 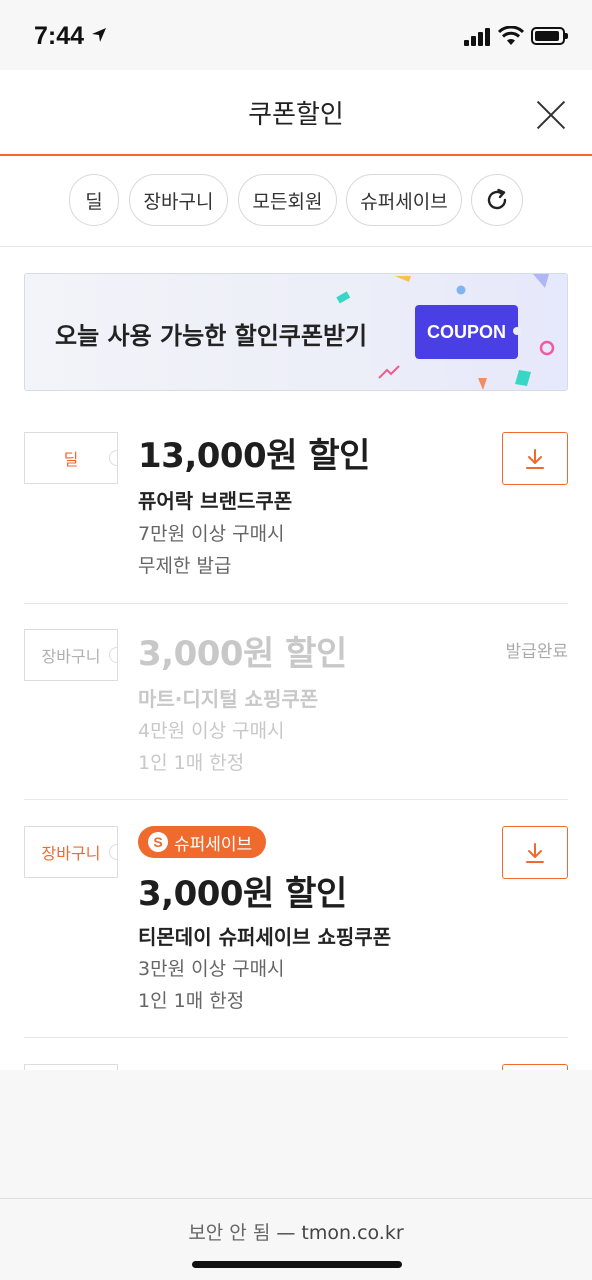 I want to click on sheet-title: 쿠폰할인, so click(x=296, y=115).